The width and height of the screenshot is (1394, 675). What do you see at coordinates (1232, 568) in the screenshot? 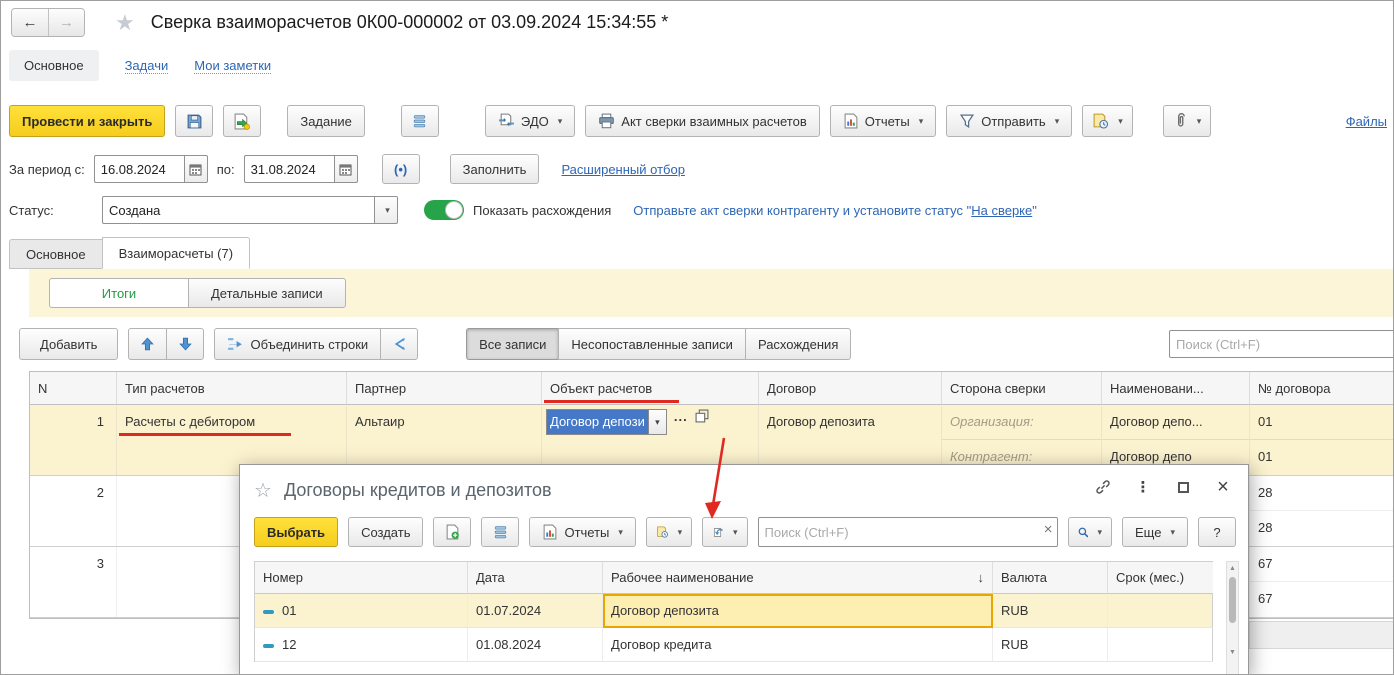
I see `scroll-up-icon: ▲` at bounding box center [1232, 568].